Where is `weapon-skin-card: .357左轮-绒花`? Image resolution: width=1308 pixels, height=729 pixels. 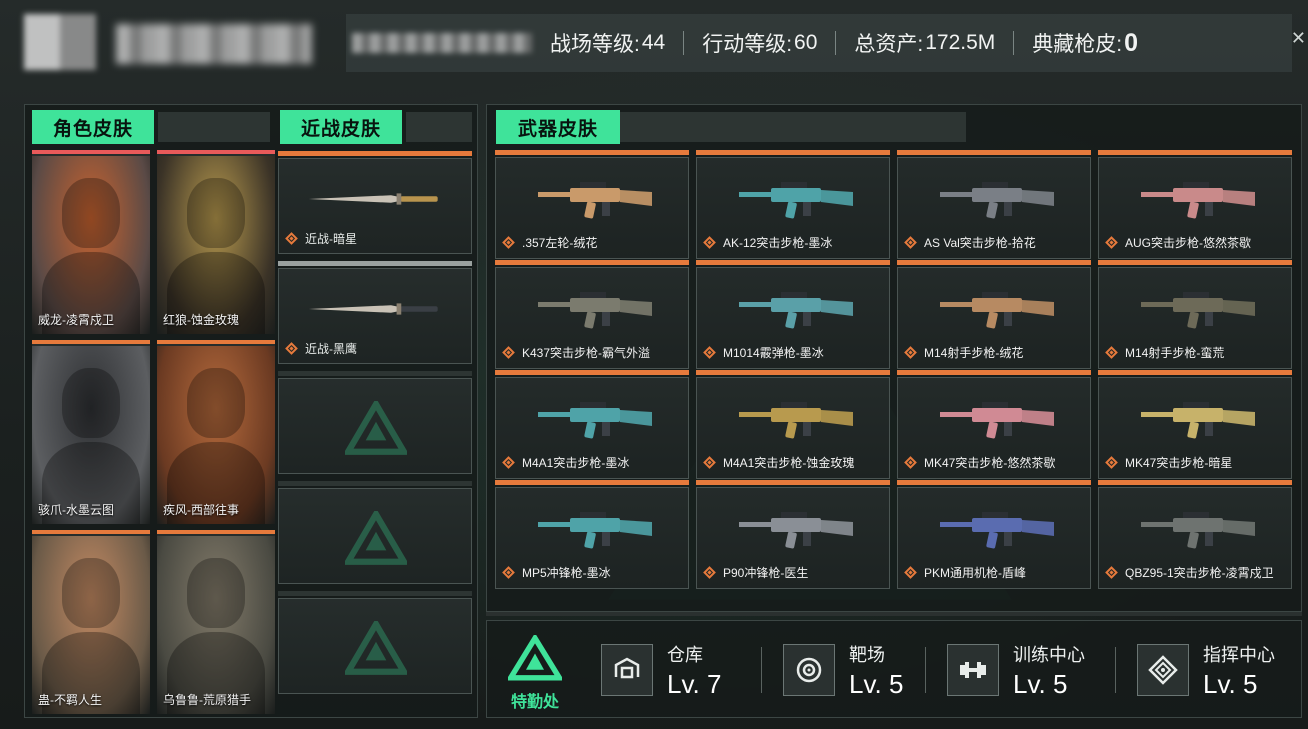 weapon-skin-card: .357左轮-绒花 is located at coordinates (592, 204).